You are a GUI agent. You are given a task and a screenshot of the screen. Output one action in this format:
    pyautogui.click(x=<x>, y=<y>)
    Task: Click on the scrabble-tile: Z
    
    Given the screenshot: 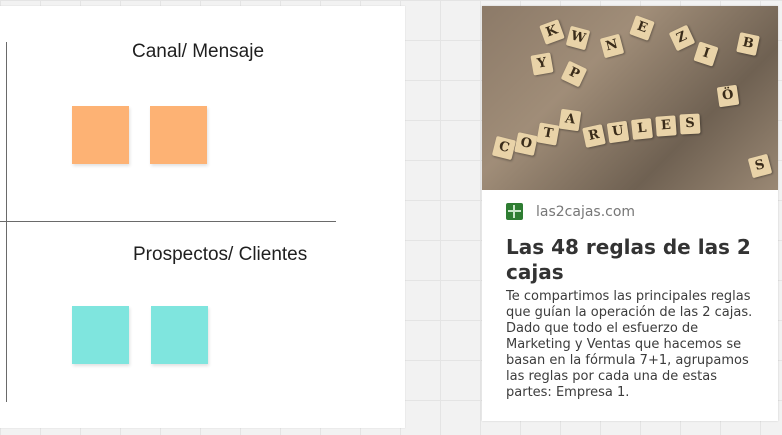 What is the action you would take?
    pyautogui.click(x=682, y=38)
    